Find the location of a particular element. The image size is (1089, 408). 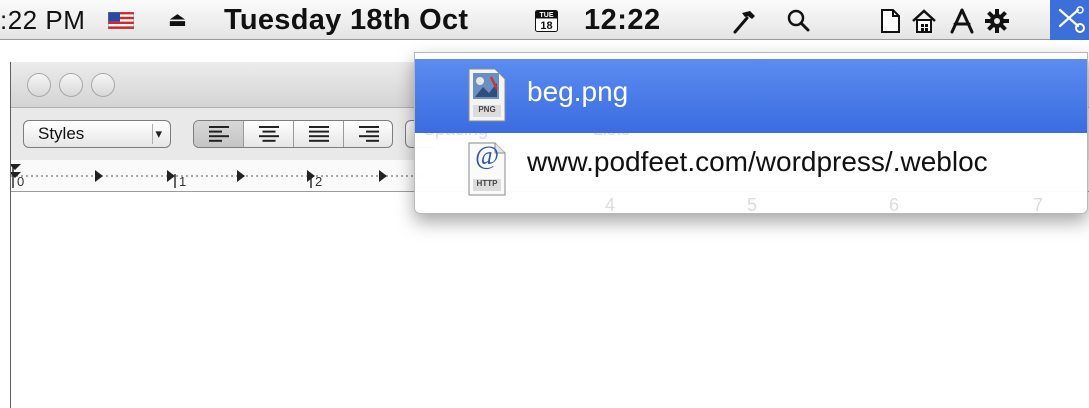

align-center-button is located at coordinates (269, 134).